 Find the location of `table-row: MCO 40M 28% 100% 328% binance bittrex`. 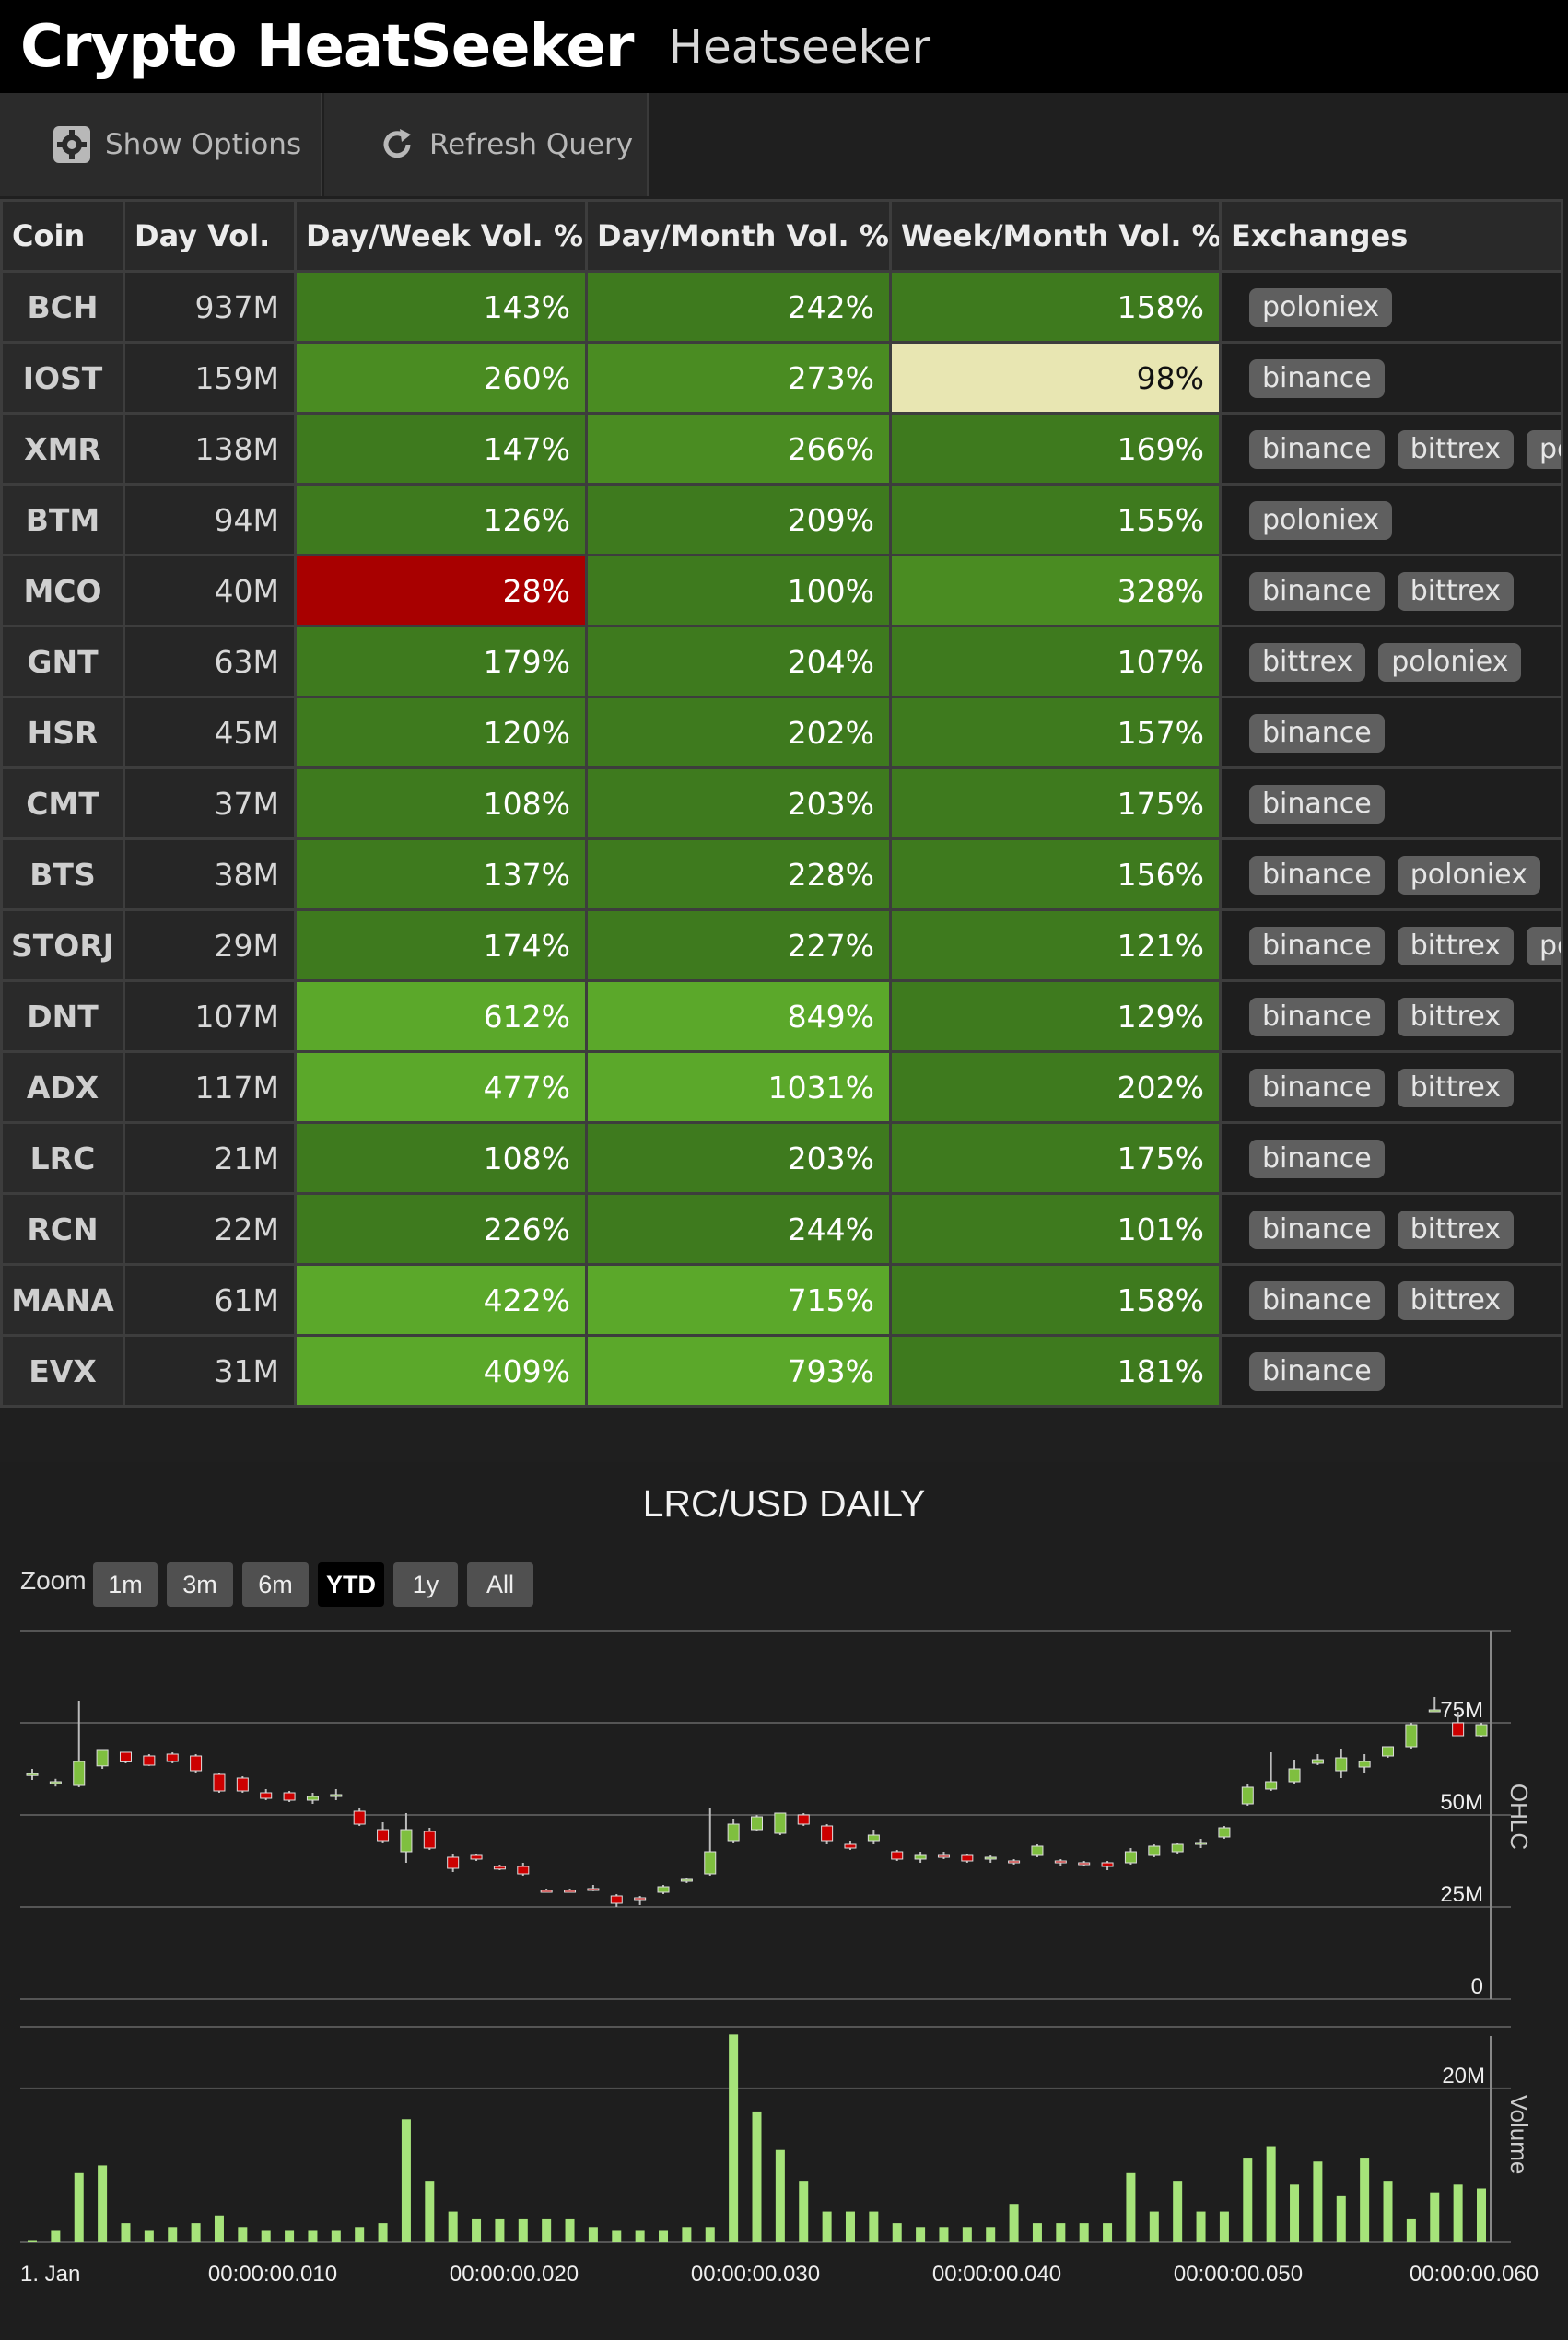

table-row: MCO 40M 28% 100% 328% binance bittrex is located at coordinates (781, 590).